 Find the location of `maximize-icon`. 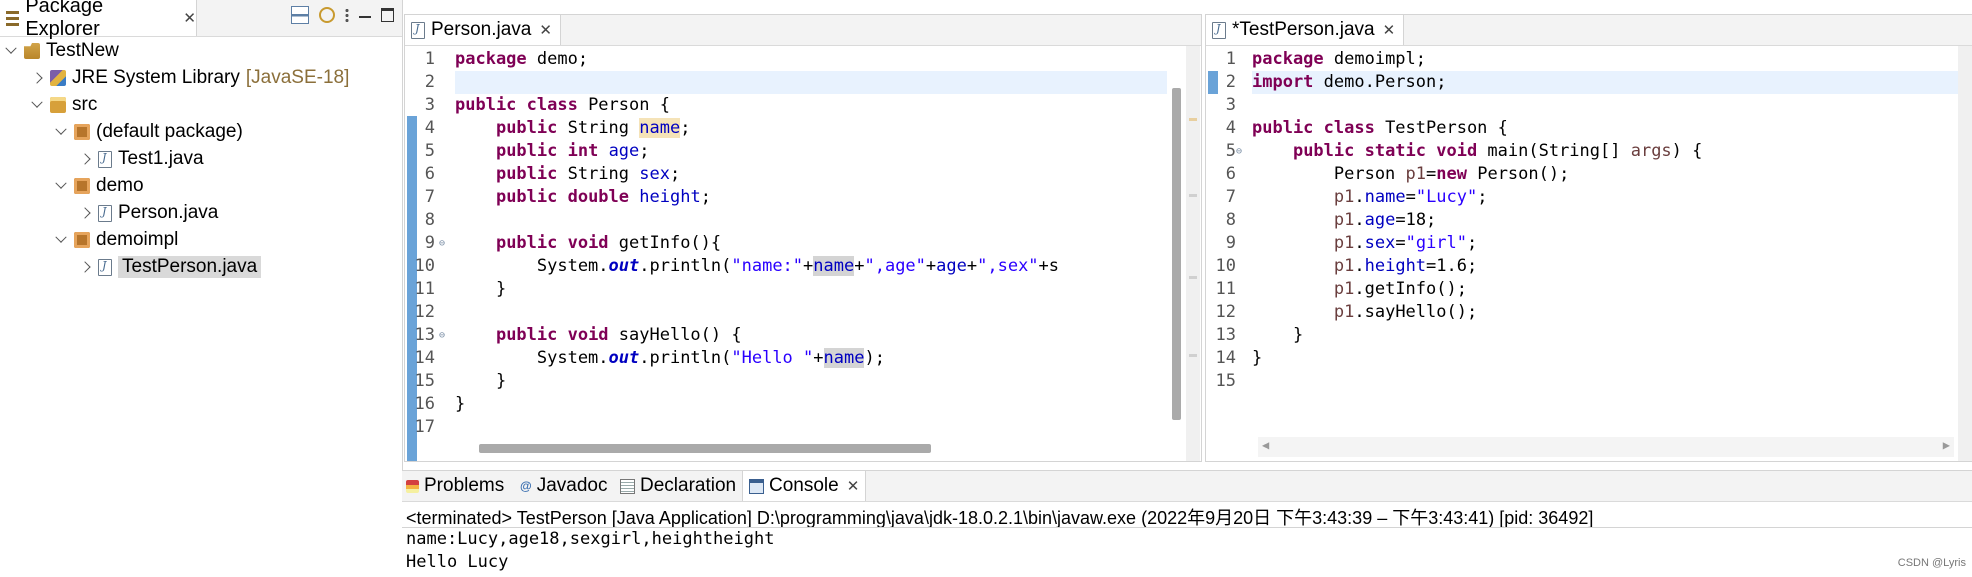

maximize-icon is located at coordinates (387, 15).